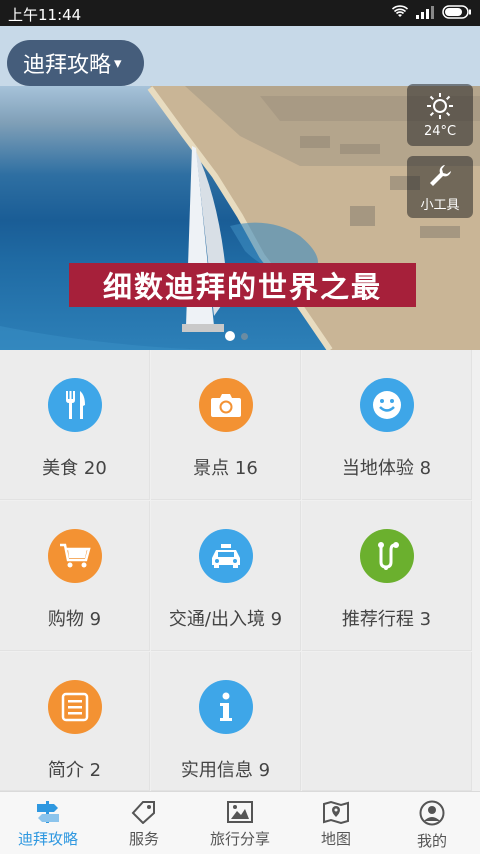  I want to click on info-icon, so click(225, 706).